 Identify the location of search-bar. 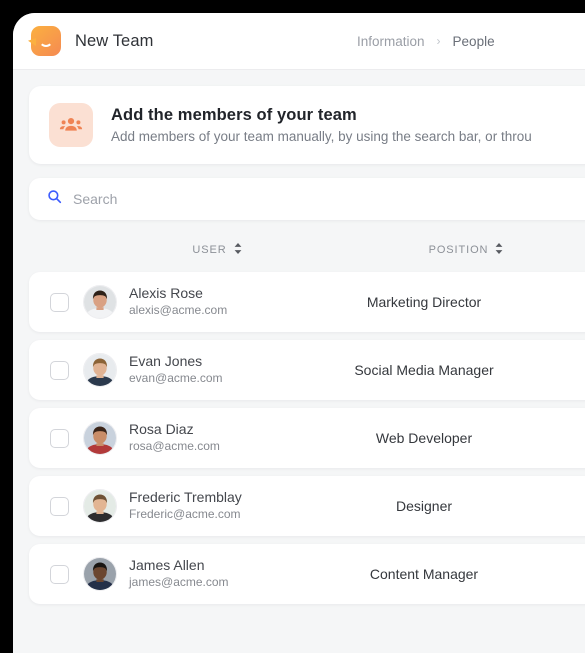
(307, 199).